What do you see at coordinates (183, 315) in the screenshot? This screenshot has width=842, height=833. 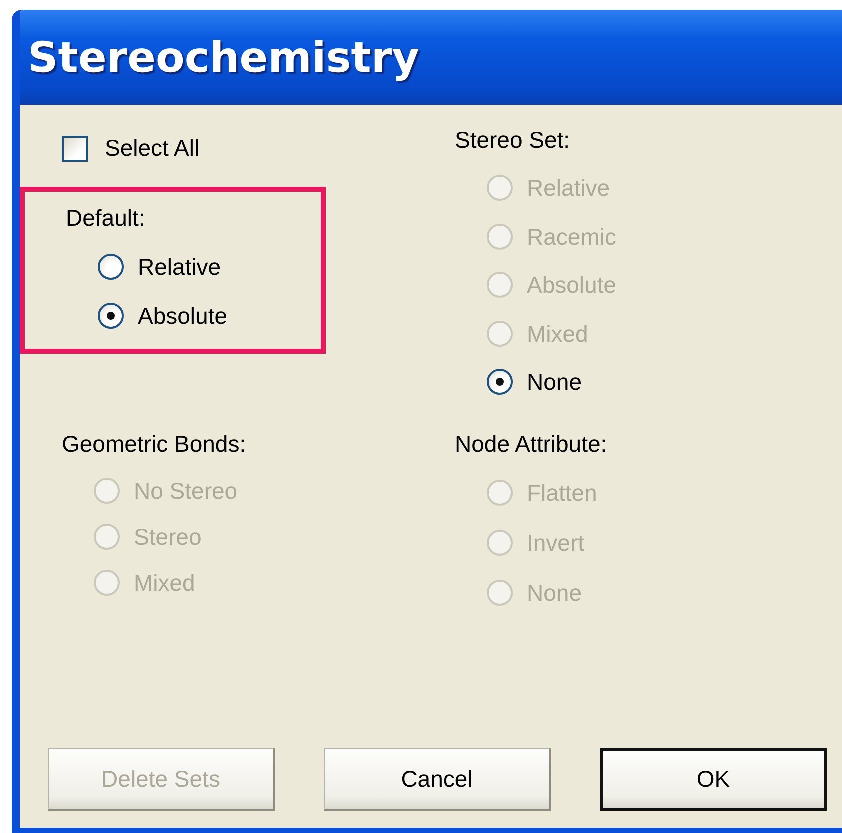 I see `radio-label: Absolute` at bounding box center [183, 315].